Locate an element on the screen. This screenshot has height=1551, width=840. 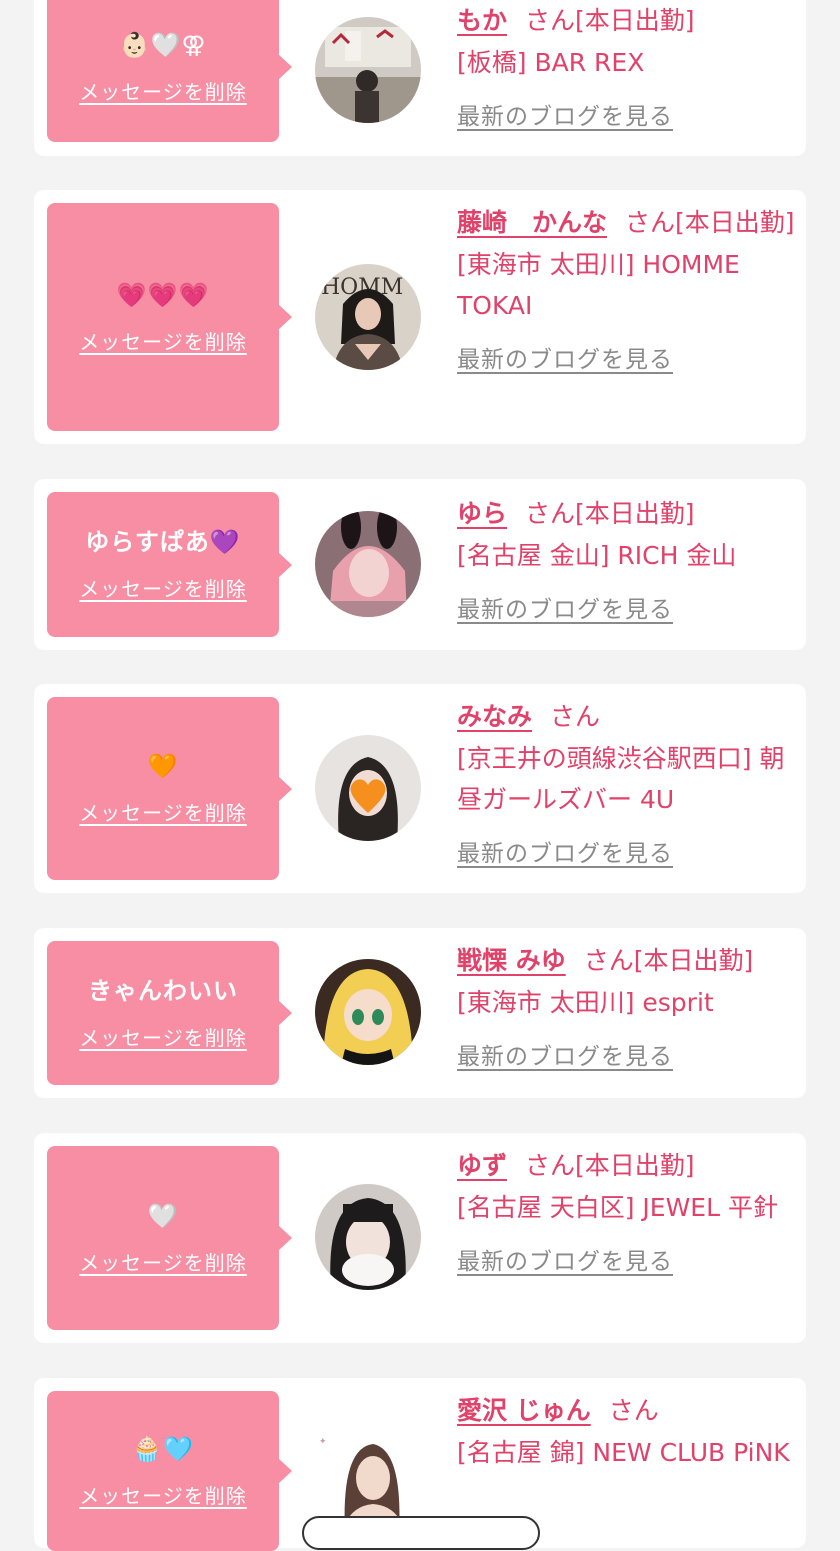
shop-name: [板橋] BAR REX is located at coordinates (551, 62).